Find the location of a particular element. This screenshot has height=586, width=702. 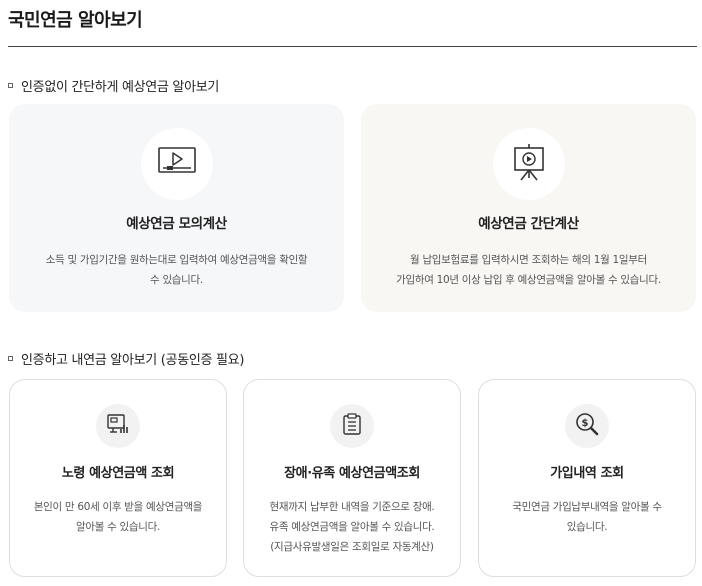

section-heading-text: 인증하고 내연금 알아보기 (공동인증 필요) is located at coordinates (133, 360).